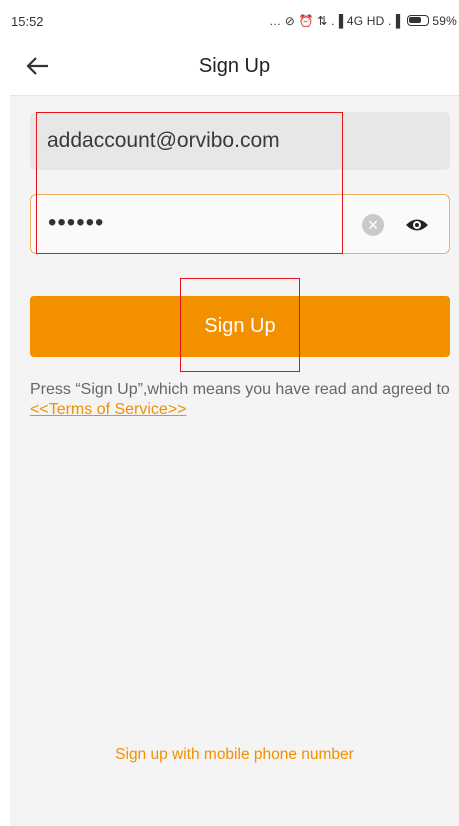  Describe the element at coordinates (373, 225) in the screenshot. I see `clear-icon: ✕` at that location.